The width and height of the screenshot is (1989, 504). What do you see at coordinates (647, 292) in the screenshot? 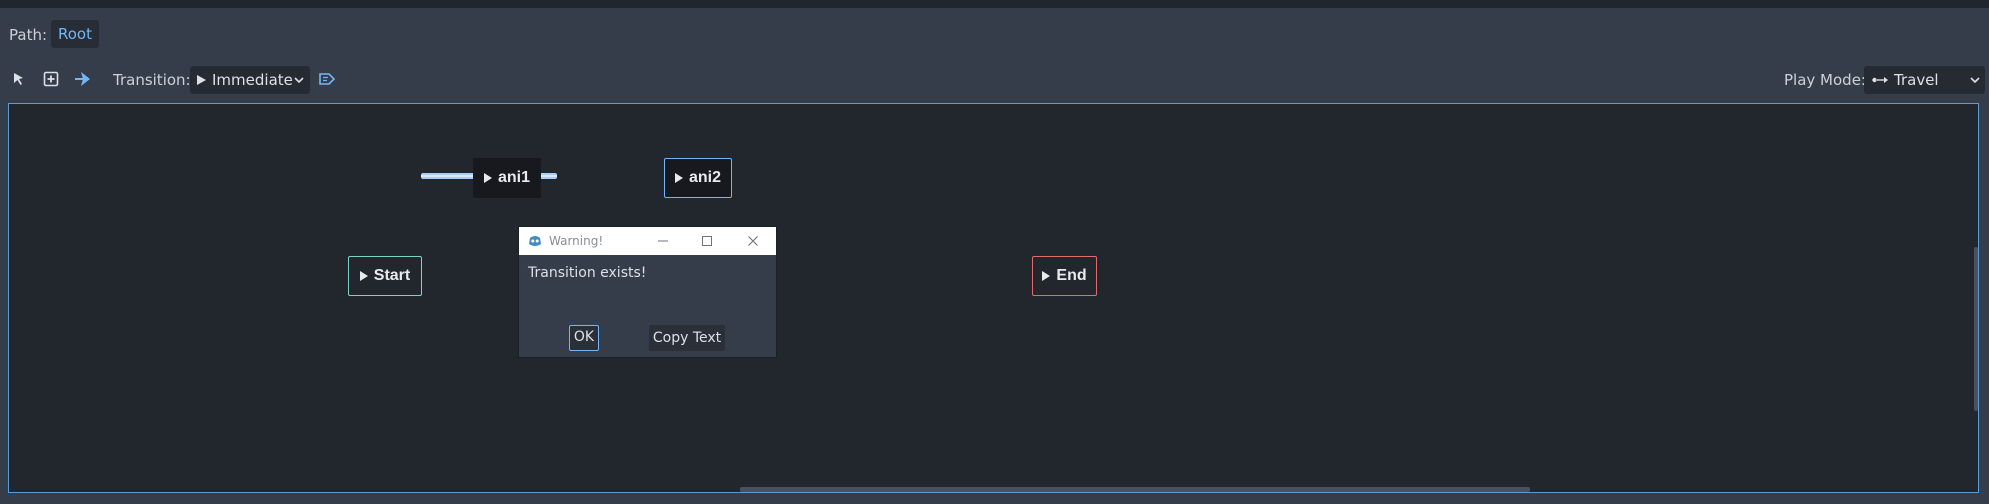
I see `warning-dialog: Warning! Transition exists! OK Copy Text` at bounding box center [647, 292].